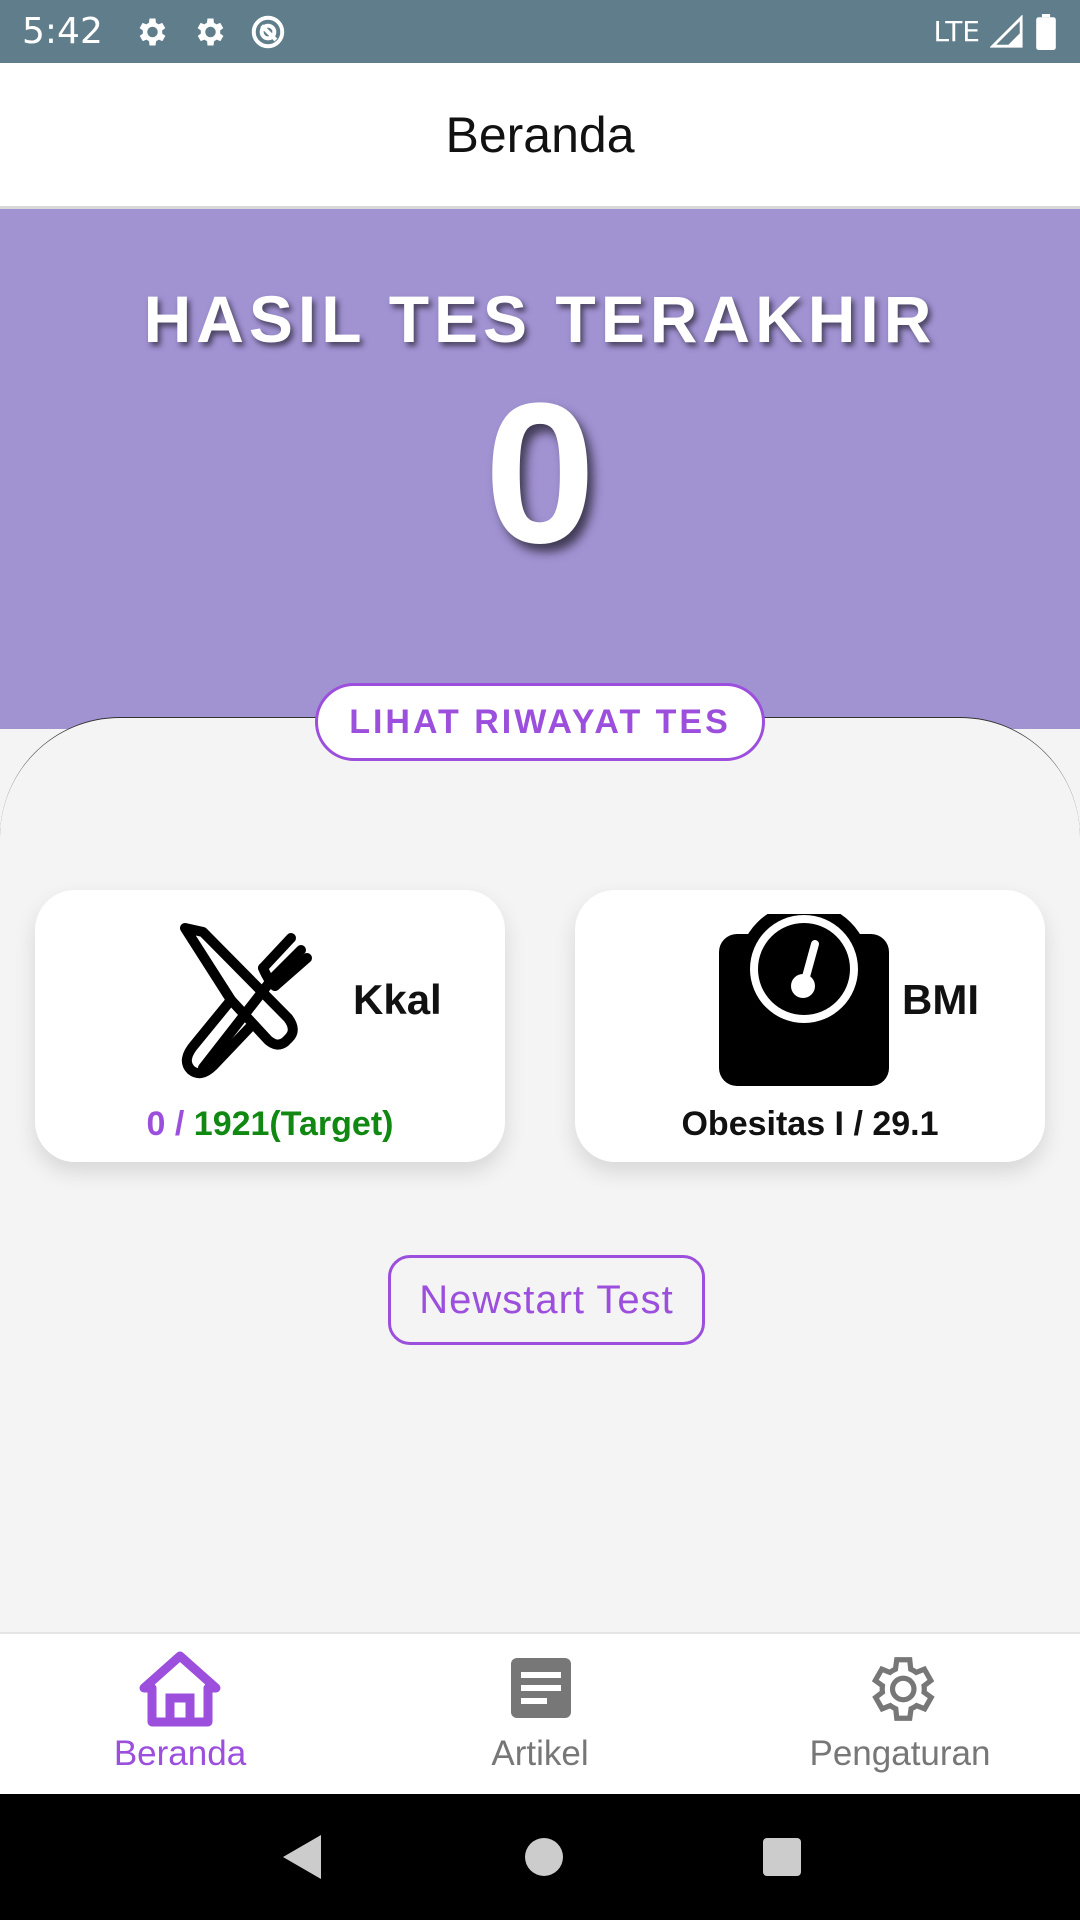 The image size is (1080, 1920). What do you see at coordinates (782, 1857) in the screenshot?
I see `recents-icon` at bounding box center [782, 1857].